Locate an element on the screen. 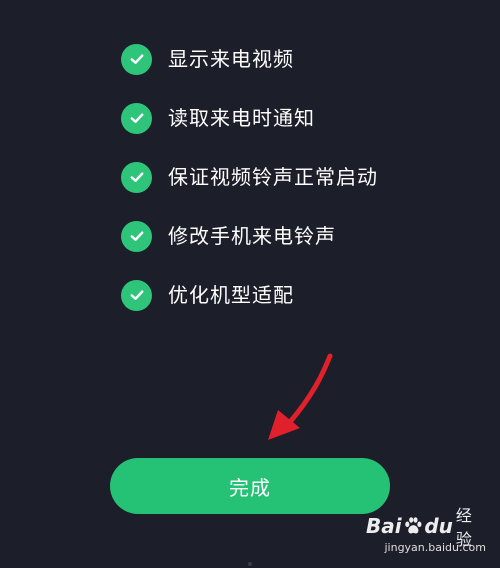  watermark-brand-right: du is located at coordinates (438, 526).